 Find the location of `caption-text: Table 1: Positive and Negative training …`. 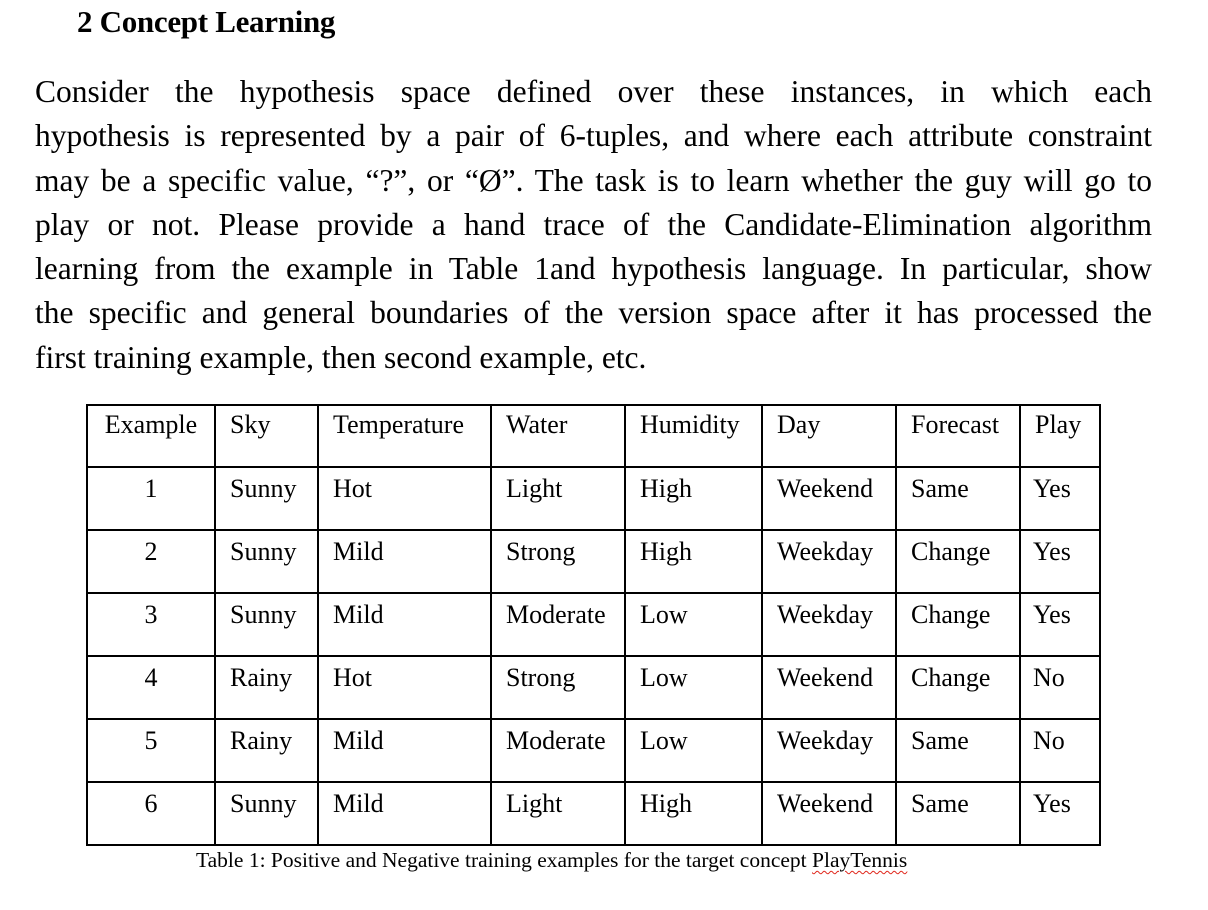

caption-text: Table 1: Positive and Negative training … is located at coordinates (504, 860).